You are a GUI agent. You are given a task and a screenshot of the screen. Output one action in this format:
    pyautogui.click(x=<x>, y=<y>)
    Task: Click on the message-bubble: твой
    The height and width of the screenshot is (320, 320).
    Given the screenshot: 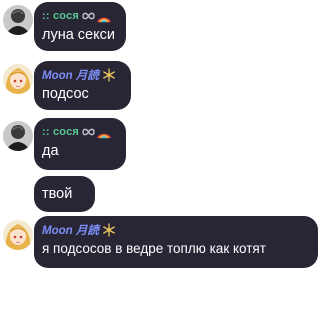 What is the action you would take?
    pyautogui.click(x=64, y=194)
    